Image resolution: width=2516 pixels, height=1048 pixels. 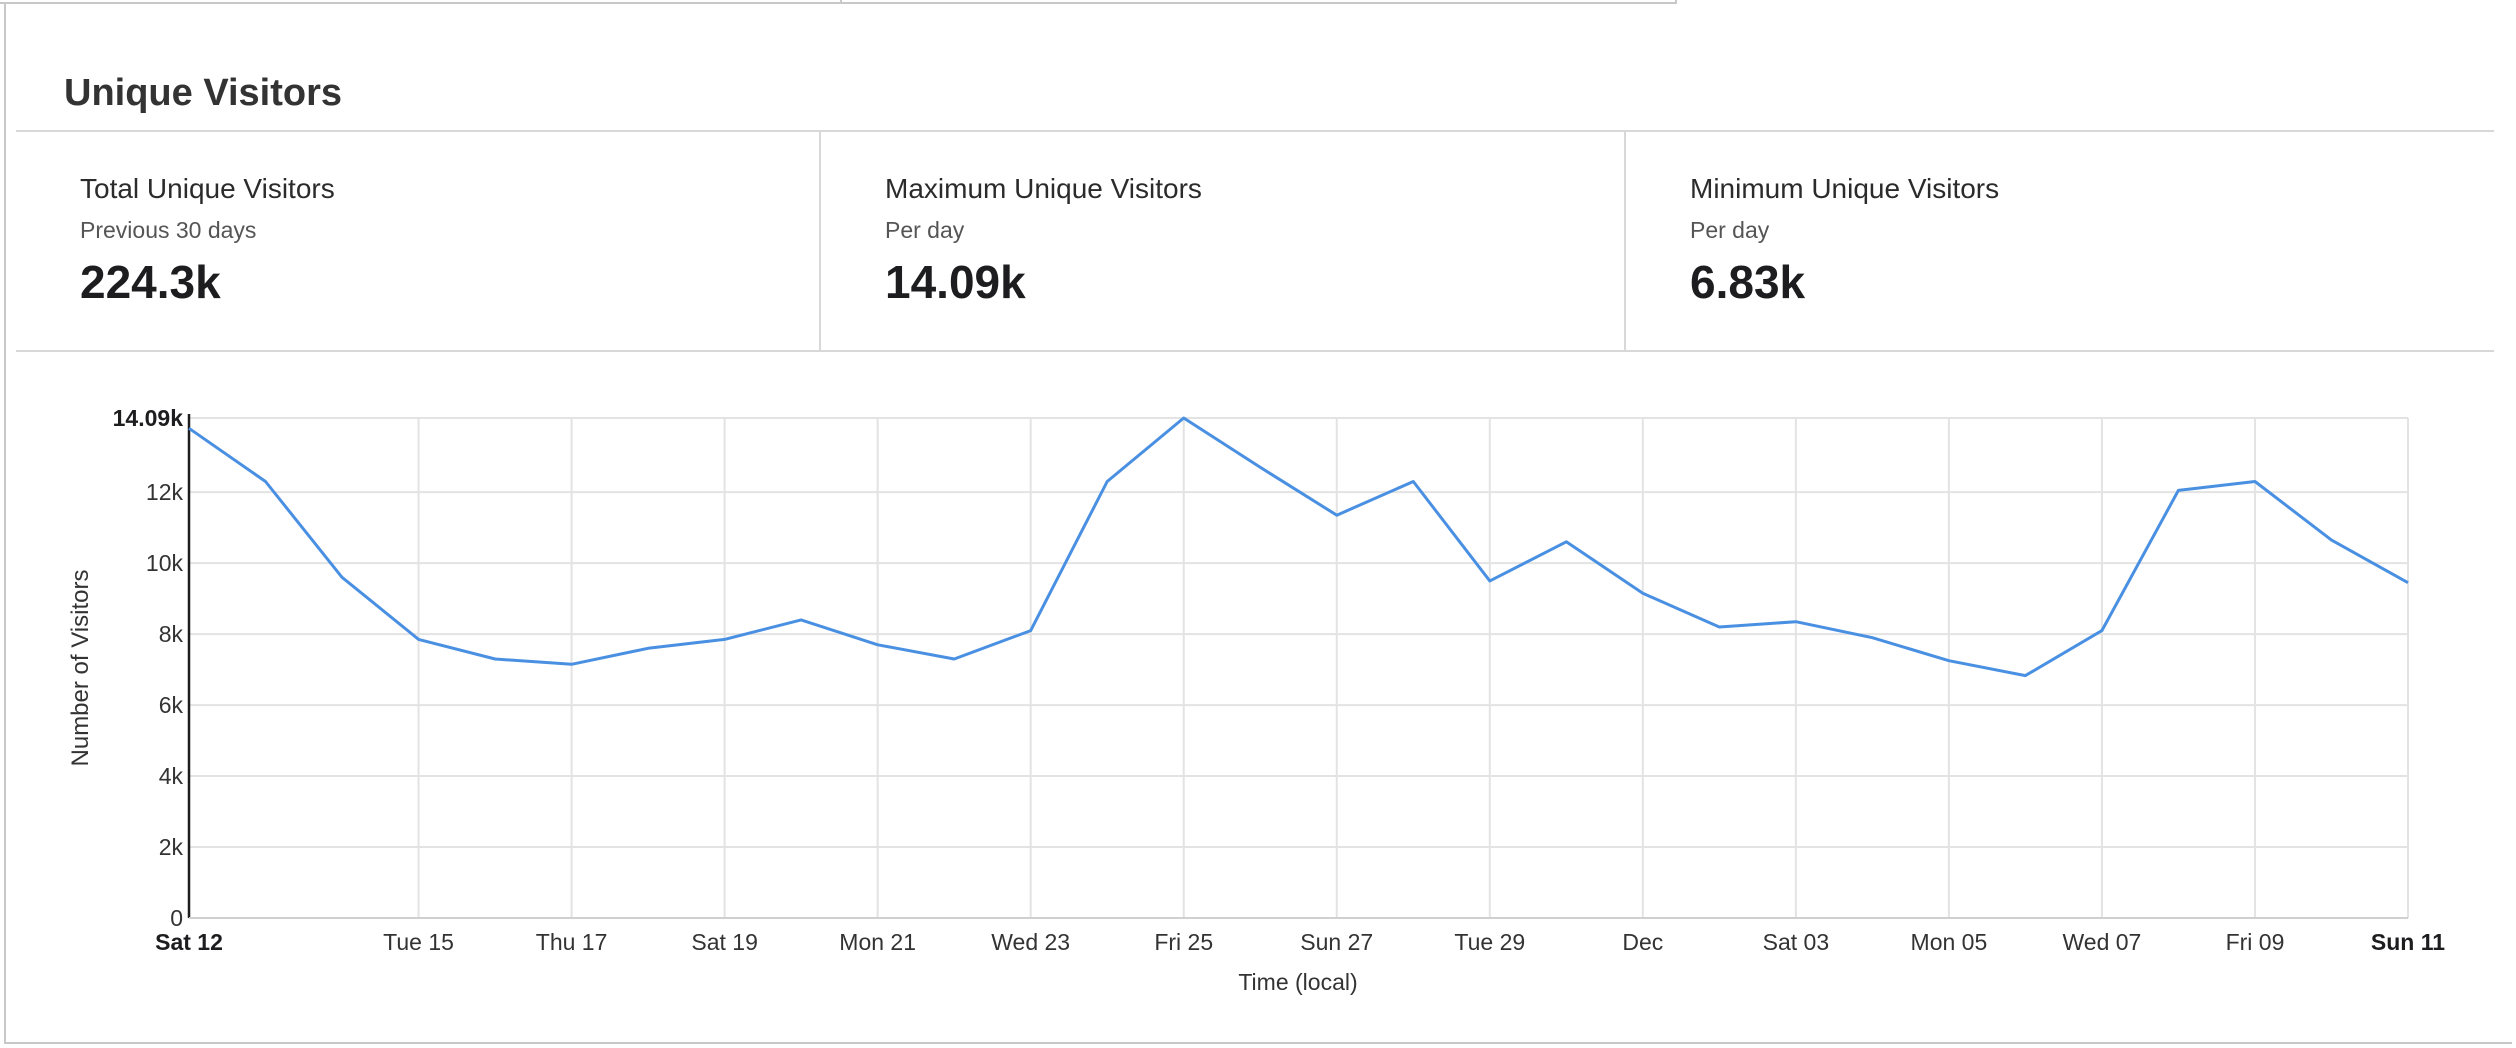 I want to click on y-tick-label: 0, so click(x=176, y=918).